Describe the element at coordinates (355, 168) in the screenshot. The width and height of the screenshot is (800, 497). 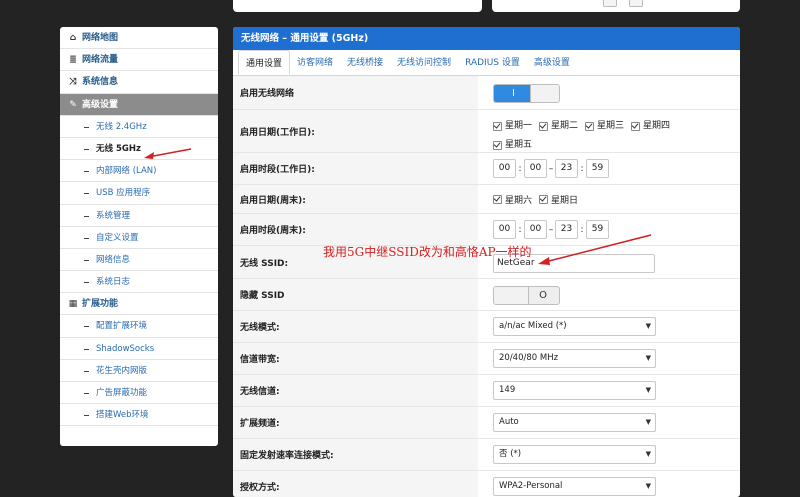
I see `weekday-time-label: 启用时段(工作日):` at that location.